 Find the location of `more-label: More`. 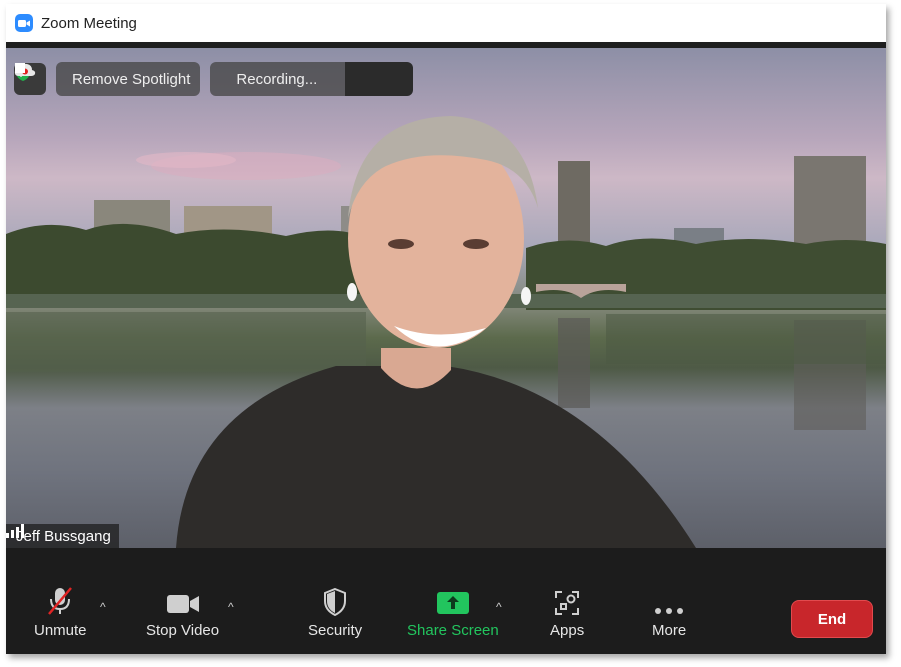

more-label: More is located at coordinates (669, 630).